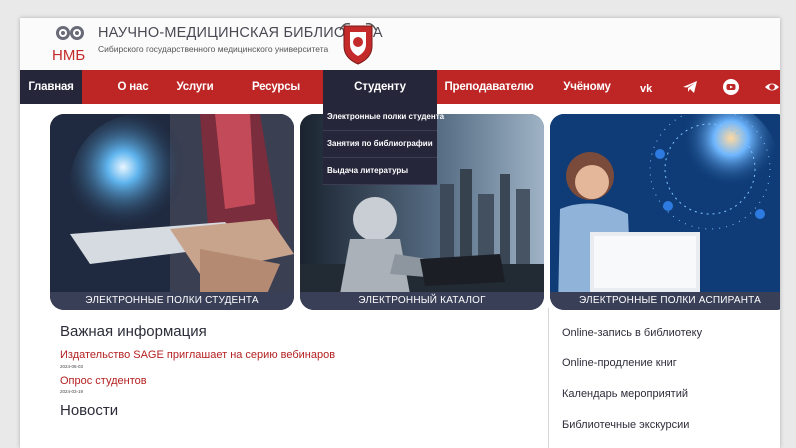 The width and height of the screenshot is (796, 448). What do you see at coordinates (383, 117) in the screenshot?
I see `dropdown-item-student-shelves: Электронные полки студента` at bounding box center [383, 117].